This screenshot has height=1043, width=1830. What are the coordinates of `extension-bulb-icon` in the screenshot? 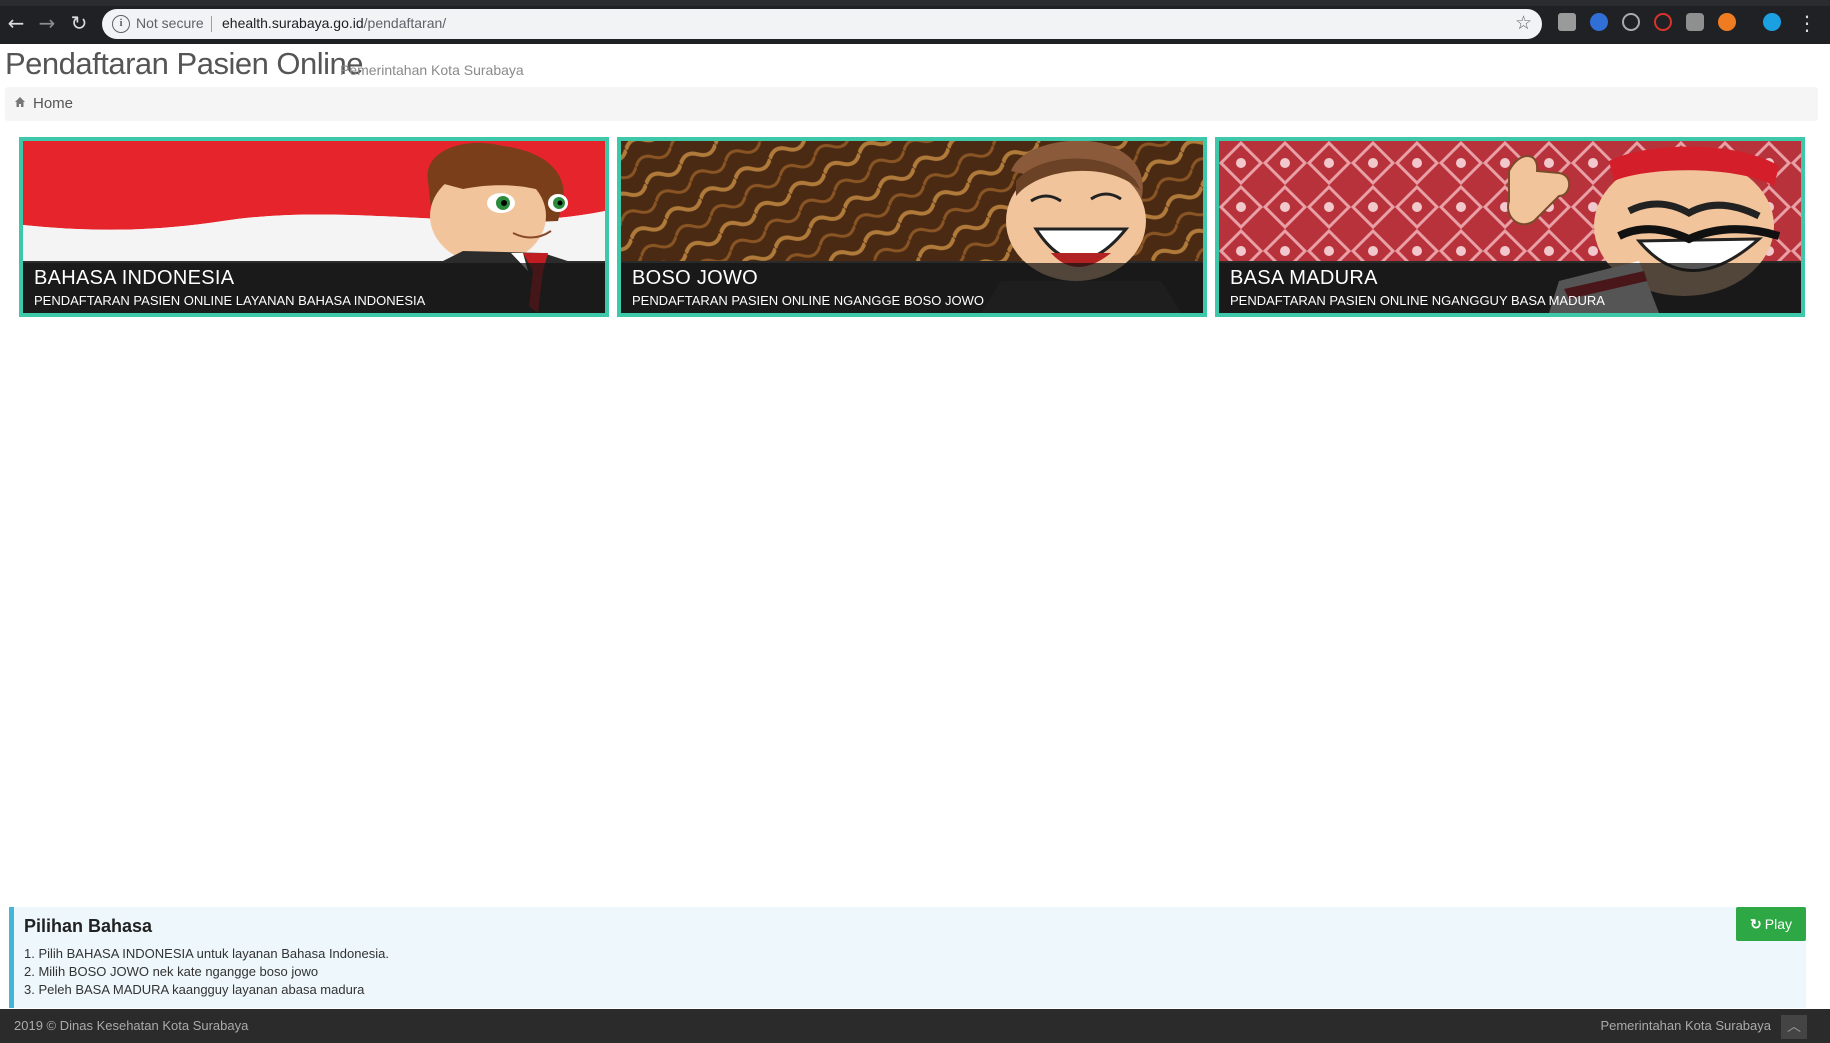 It's located at (1695, 22).